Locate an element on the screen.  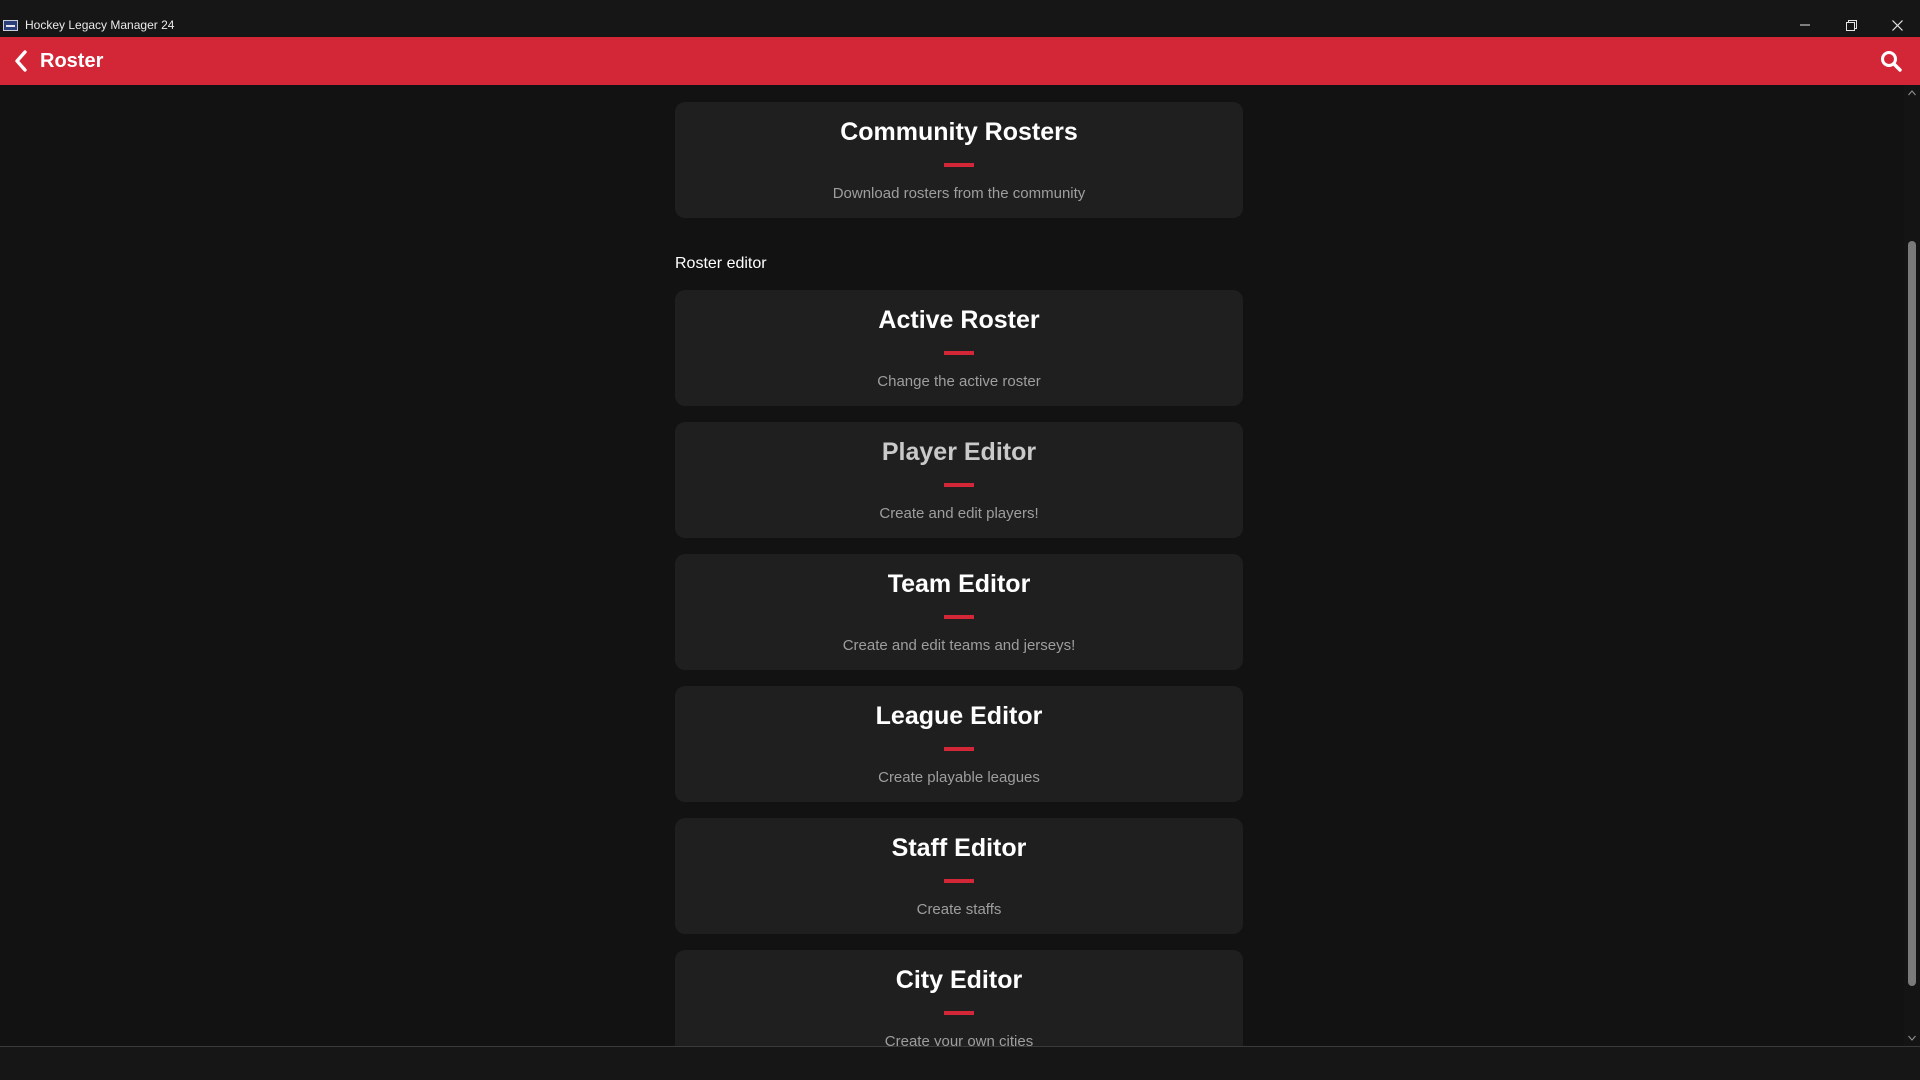
minimize-icon is located at coordinates (1805, 25).